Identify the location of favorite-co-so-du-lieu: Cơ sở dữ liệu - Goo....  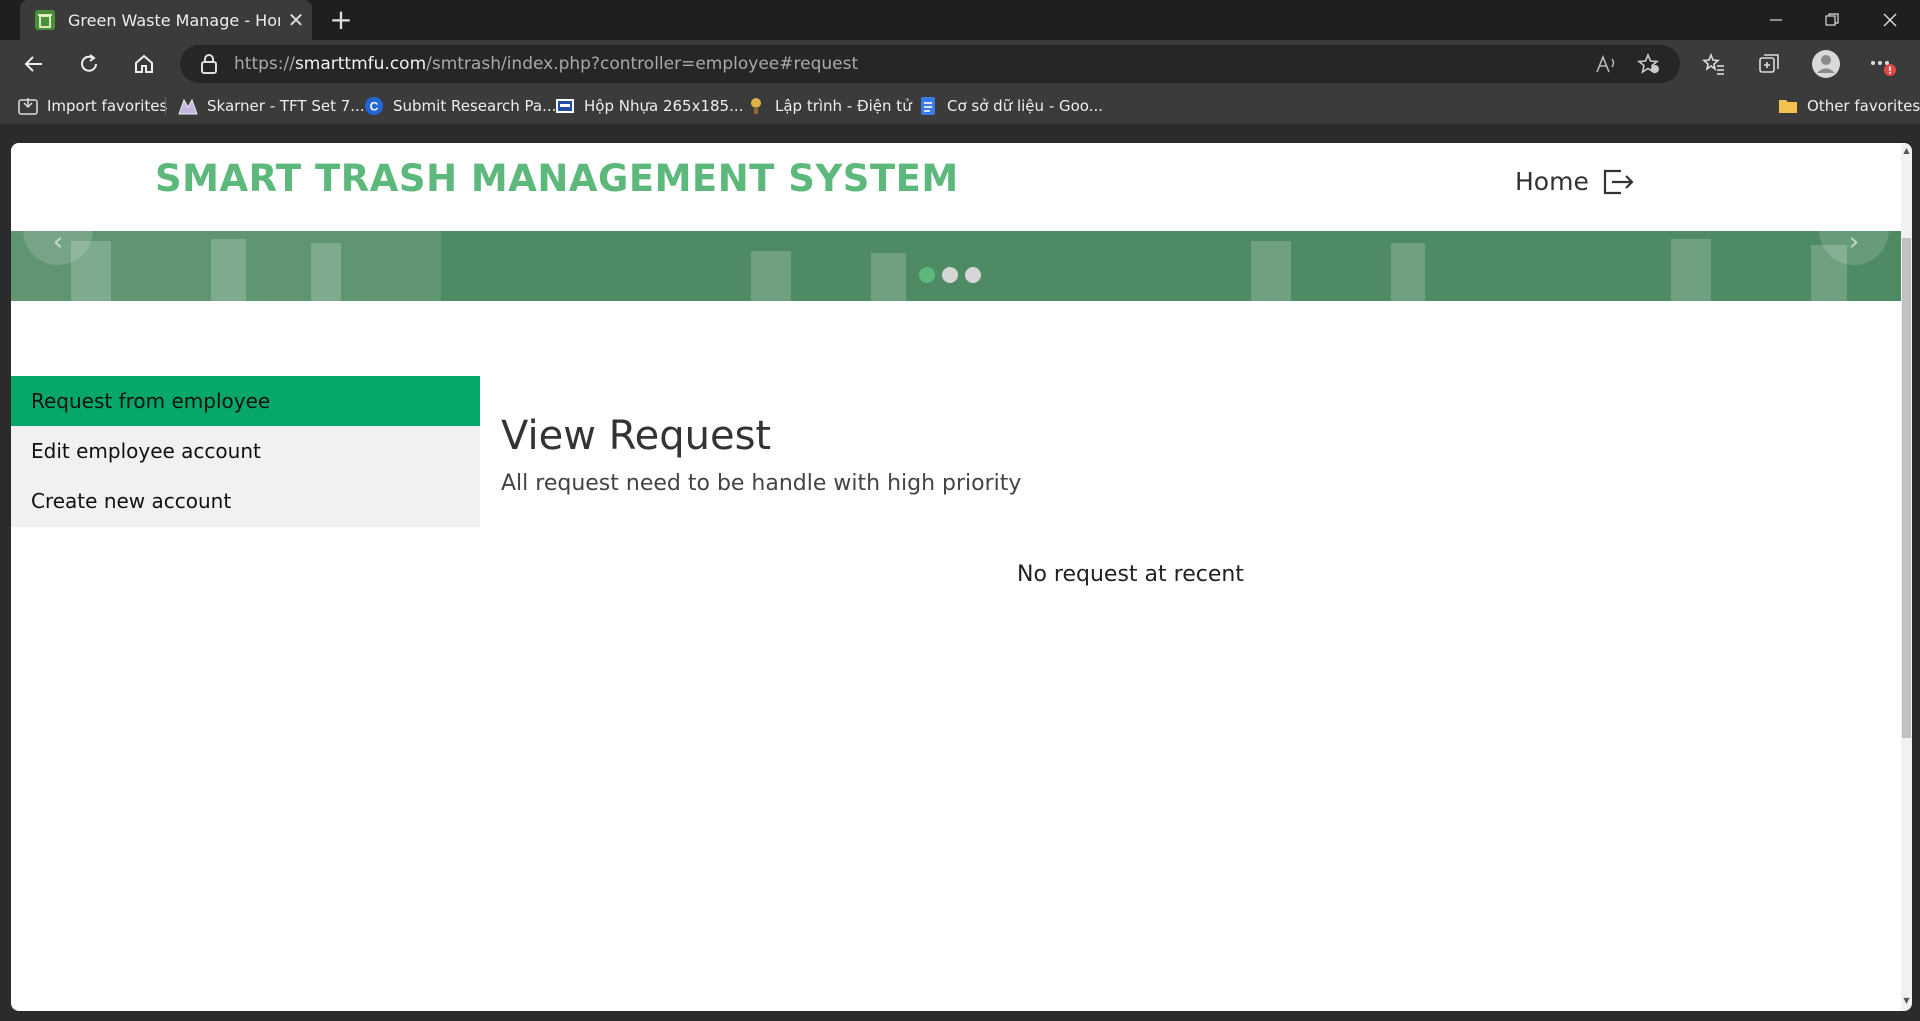
(1010, 106).